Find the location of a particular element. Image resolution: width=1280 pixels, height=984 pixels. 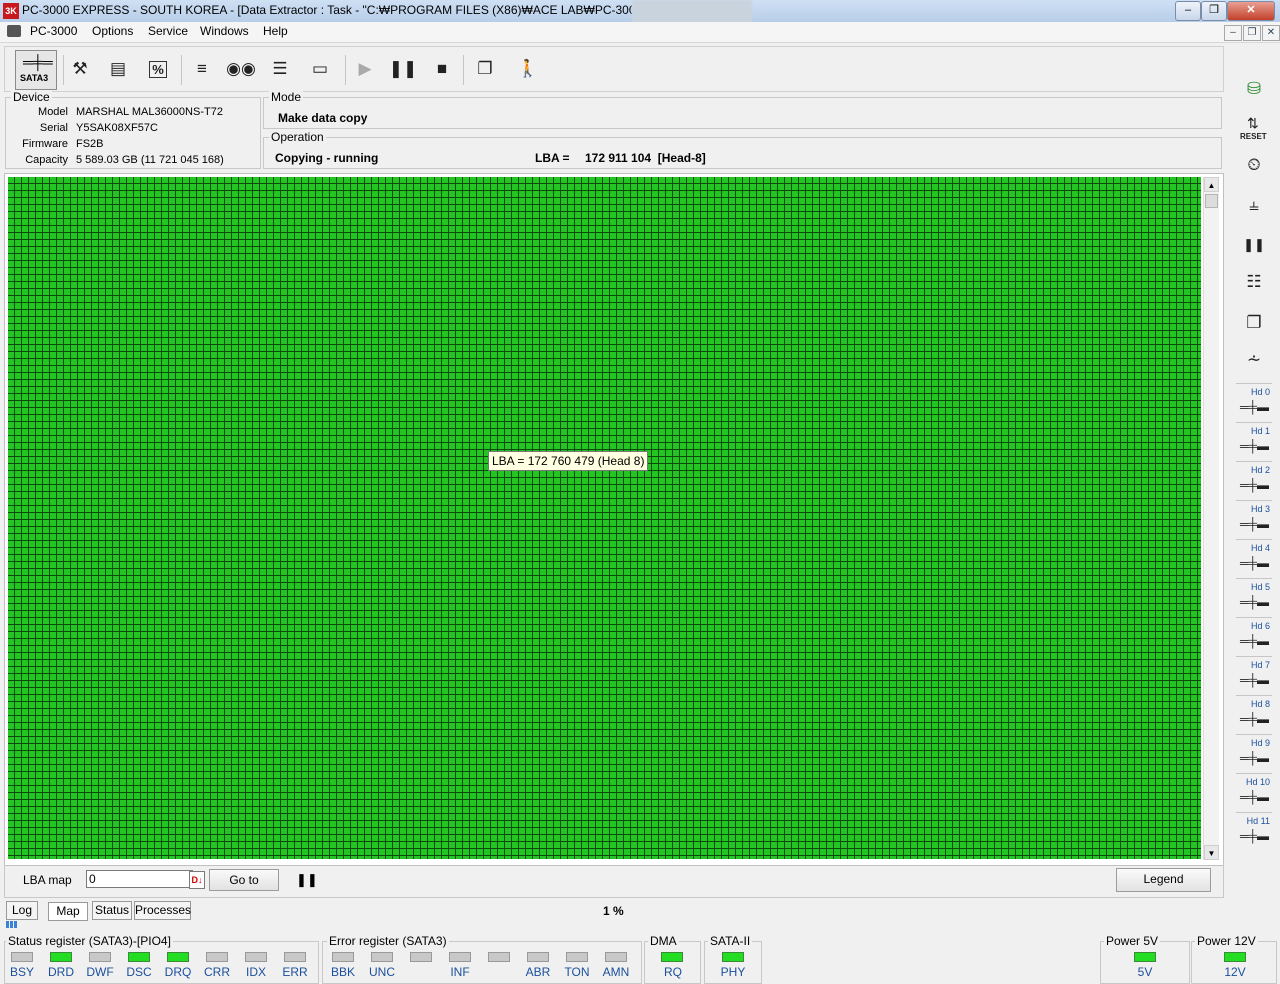

close-icon: ✕ is located at coordinates (1251, 10).